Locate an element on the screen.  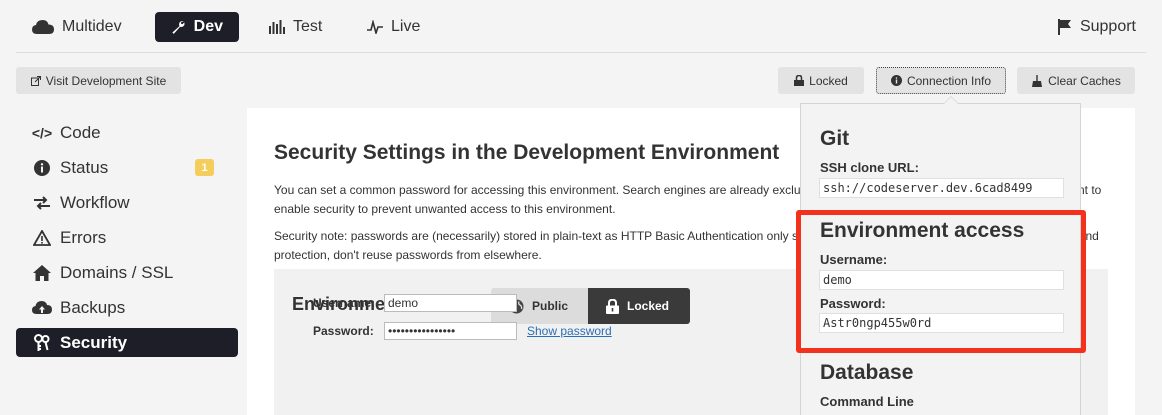
sidebar-item-code: </> Code is located at coordinates (127, 132).